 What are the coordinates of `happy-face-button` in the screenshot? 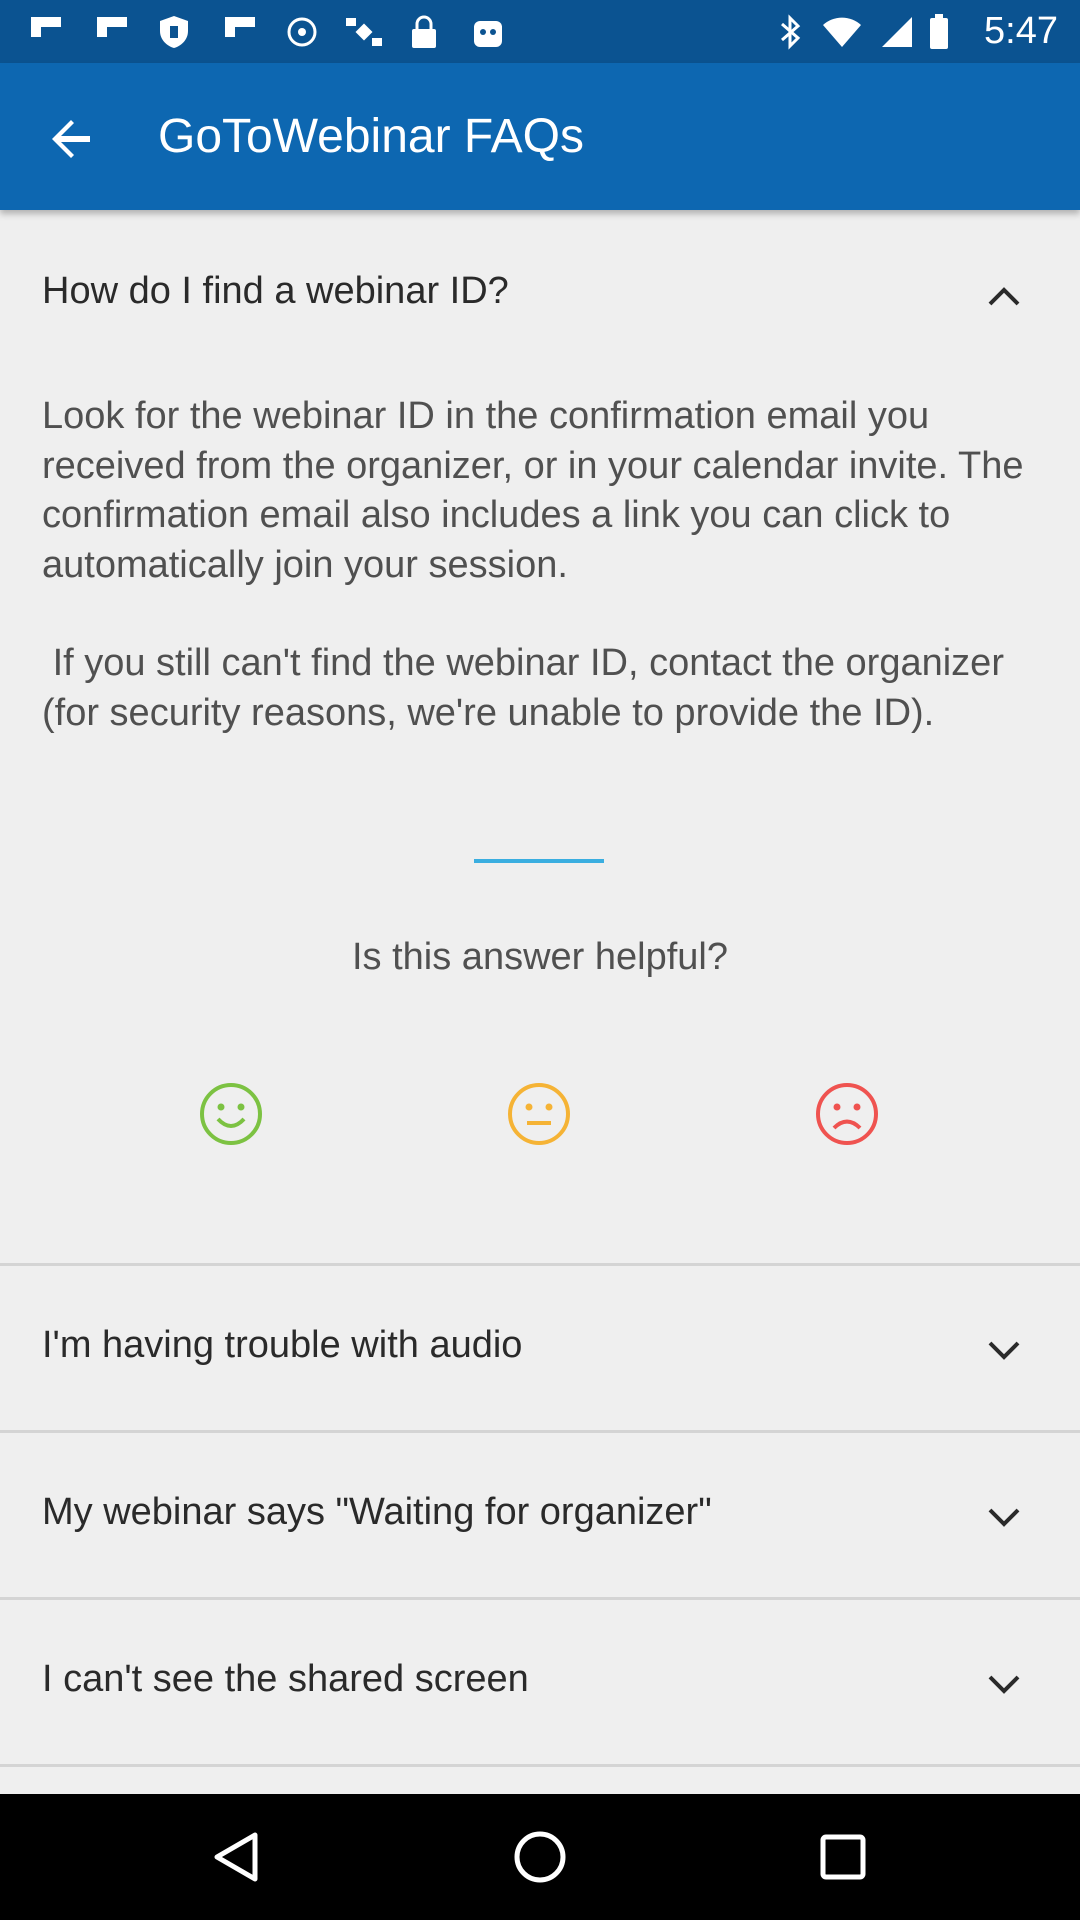 It's located at (231, 1114).